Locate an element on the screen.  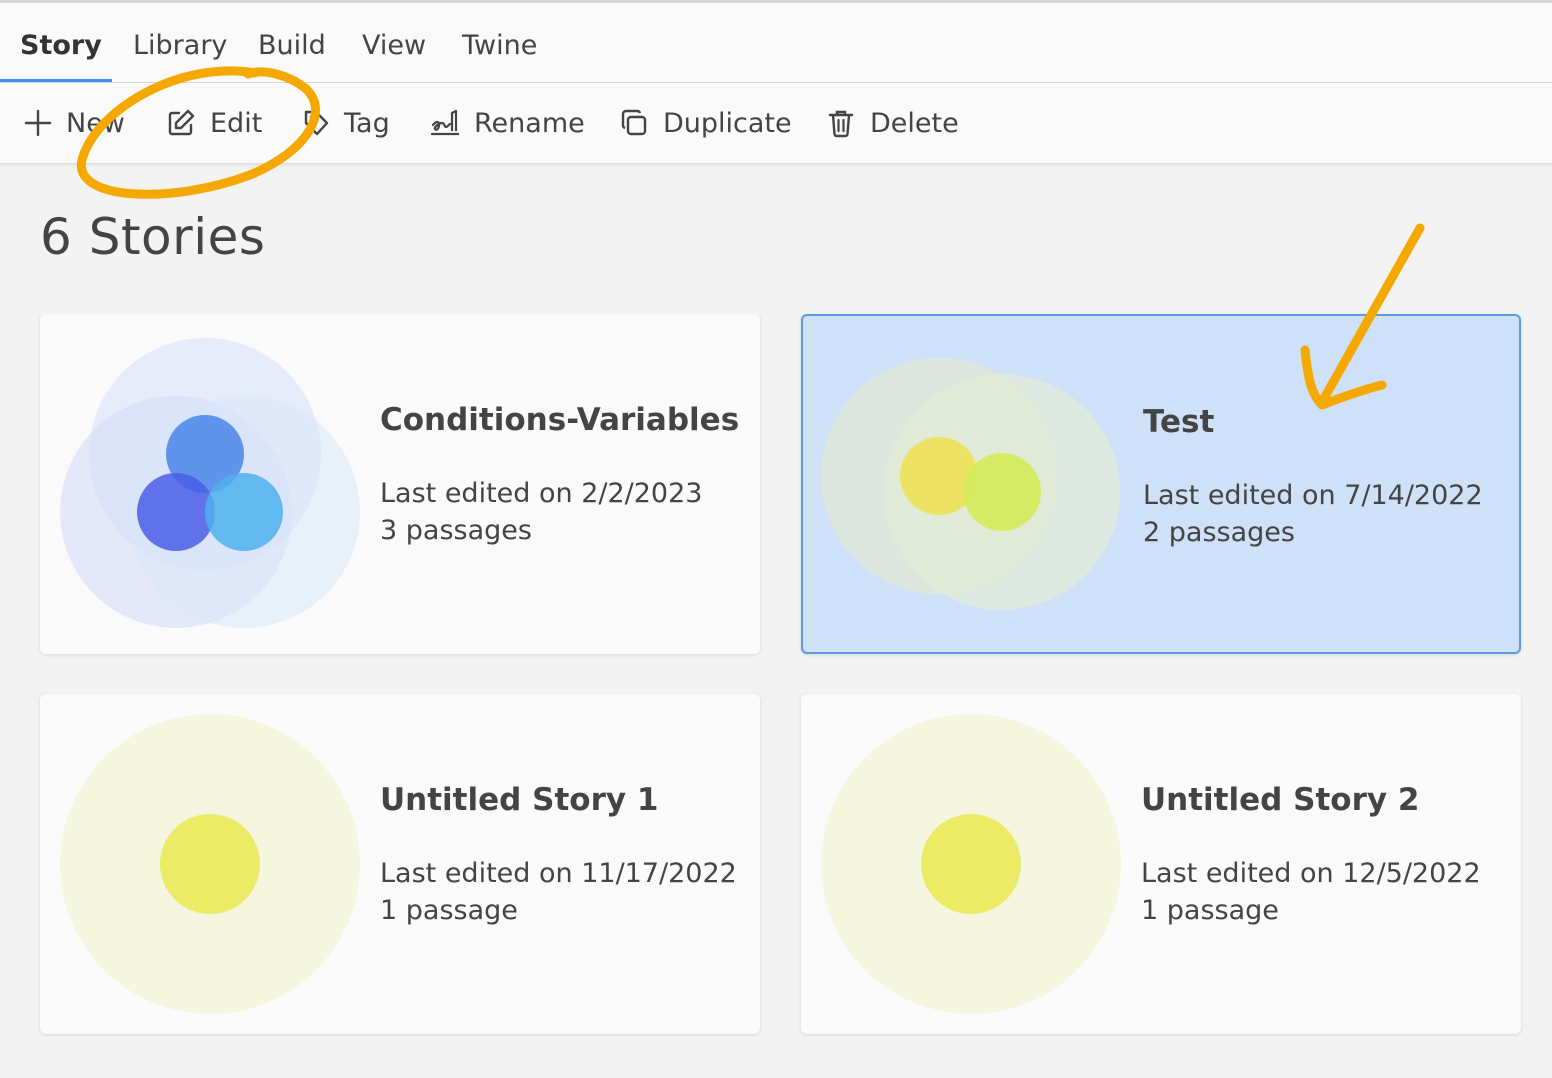
story-passage-count: 2 passages is located at coordinates (1219, 532).